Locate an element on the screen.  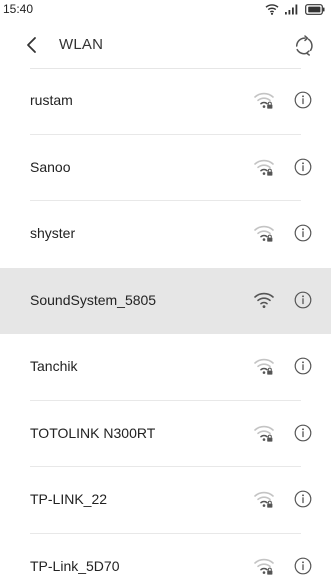
title-bar: WLAN is located at coordinates (165, 44).